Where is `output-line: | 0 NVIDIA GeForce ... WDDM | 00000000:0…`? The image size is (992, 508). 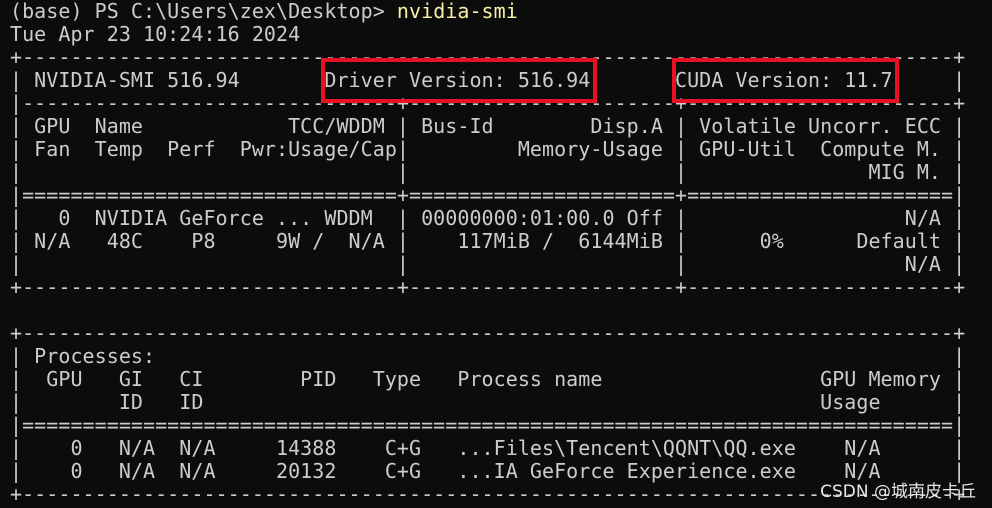 output-line: | 0 NVIDIA GeForce ... WDDM | 00000000:0… is located at coordinates (488, 218).